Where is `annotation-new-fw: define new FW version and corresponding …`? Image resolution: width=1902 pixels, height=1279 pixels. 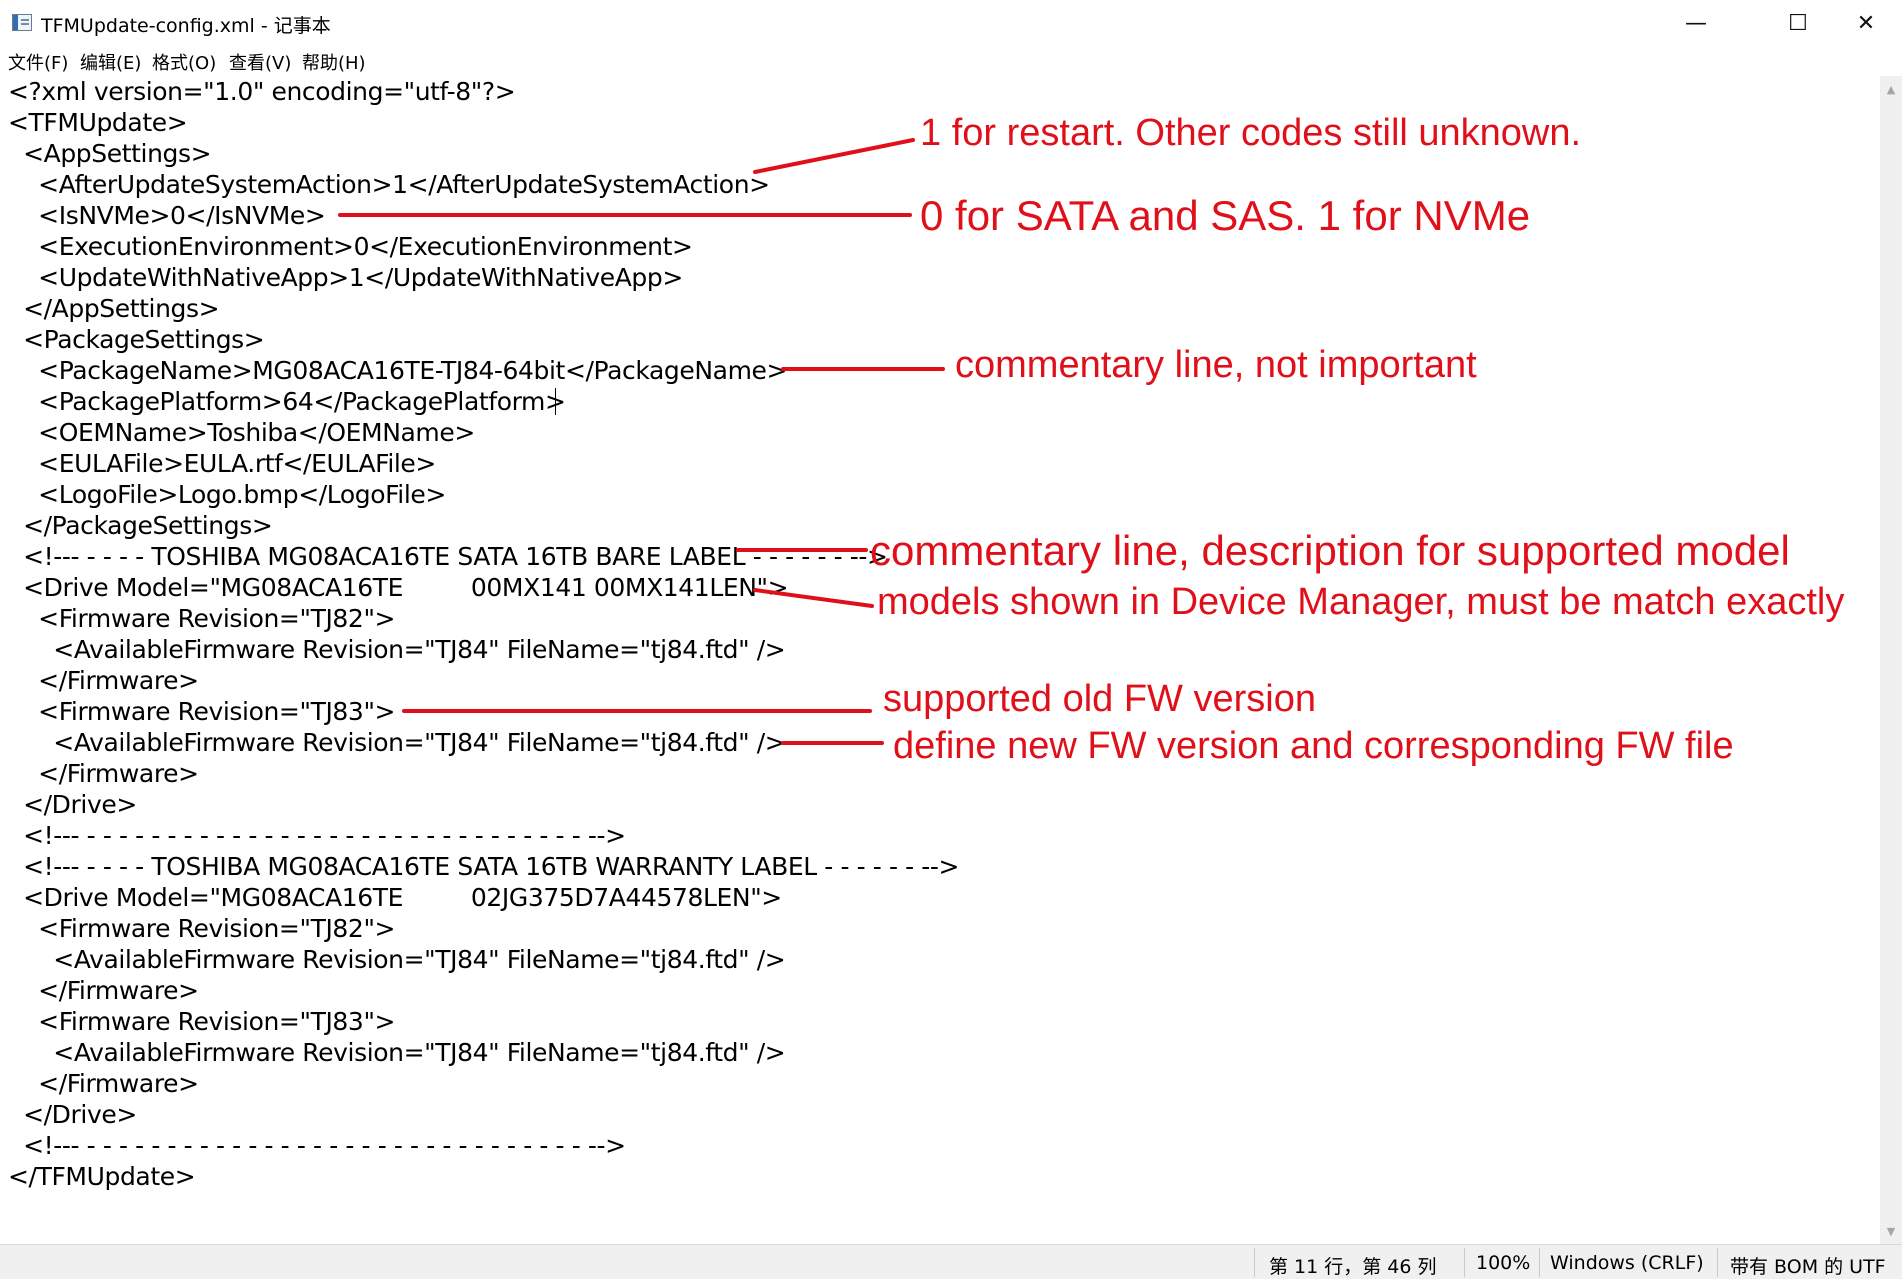 annotation-new-fw: define new FW version and corresponding … is located at coordinates (1313, 746).